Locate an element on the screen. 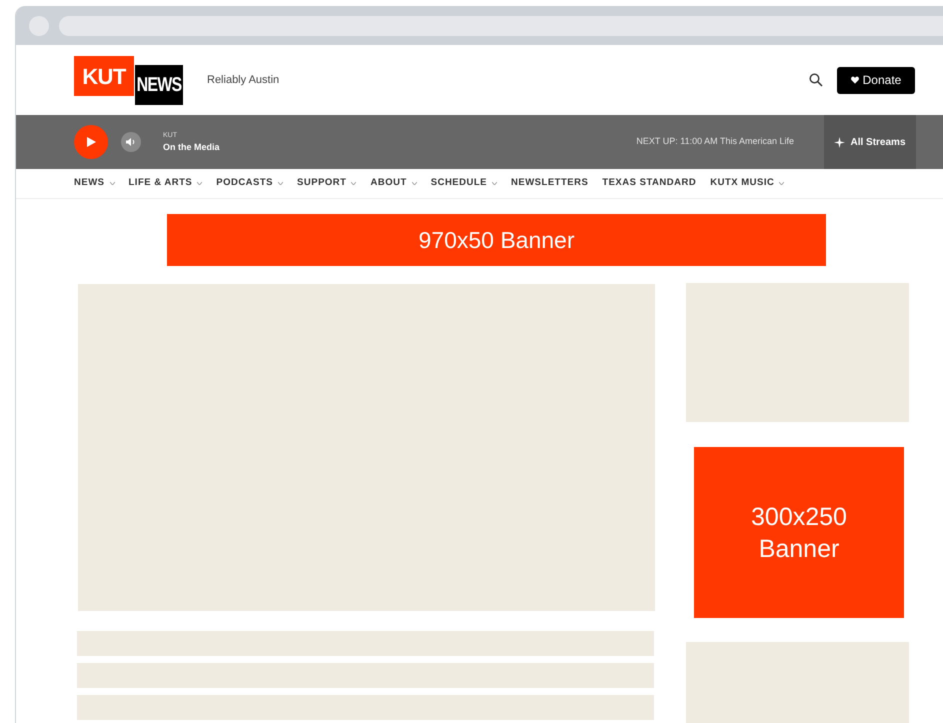 This screenshot has width=943, height=723. heart-icon is located at coordinates (854, 80).